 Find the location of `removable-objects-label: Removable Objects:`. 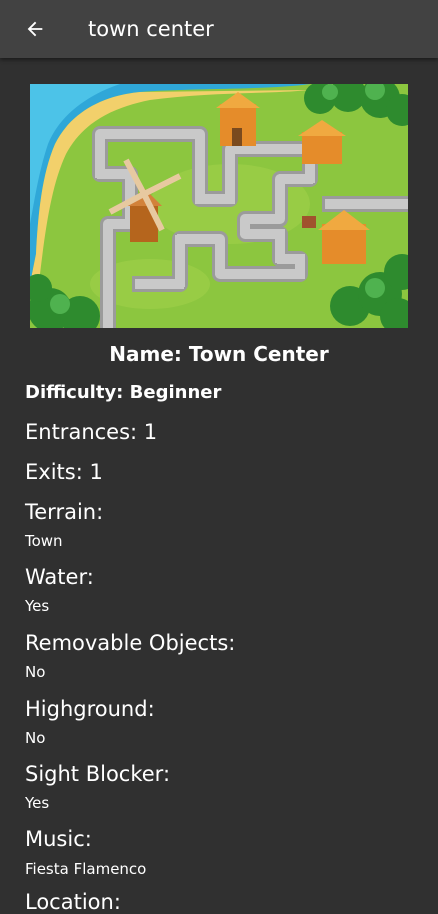

removable-objects-label: Removable Objects: is located at coordinates (130, 643).